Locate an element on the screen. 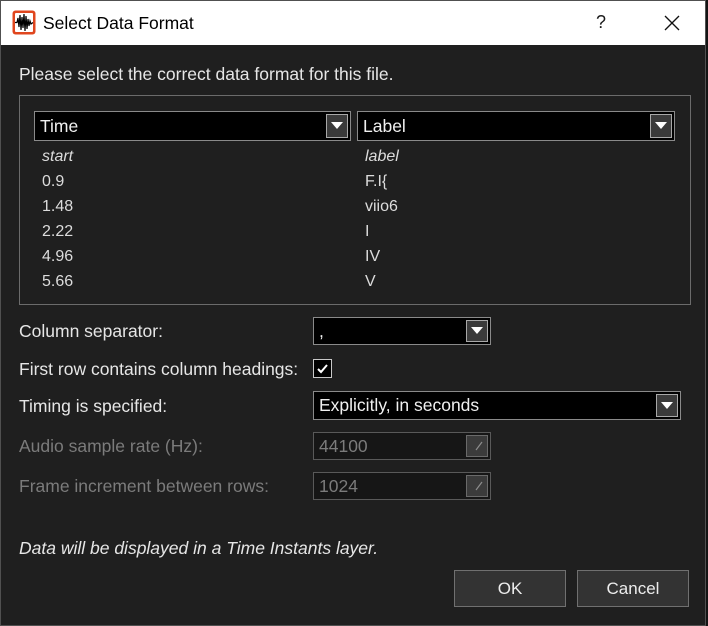  frame-increment-field: 1024 is located at coordinates (402, 486).